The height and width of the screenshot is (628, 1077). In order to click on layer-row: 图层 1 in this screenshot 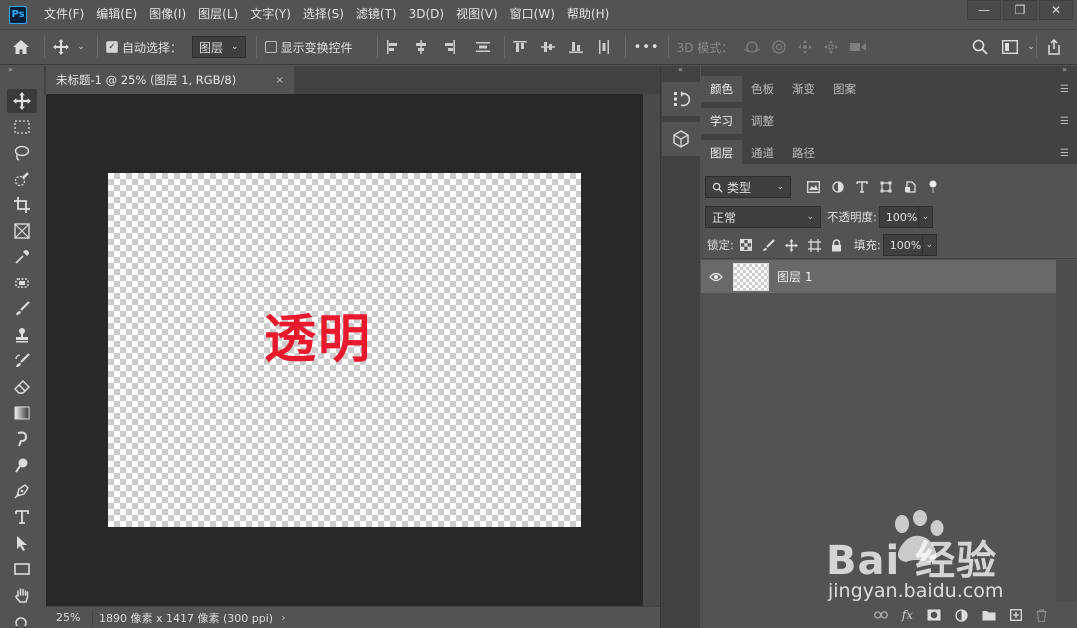, I will do `click(878, 276)`.